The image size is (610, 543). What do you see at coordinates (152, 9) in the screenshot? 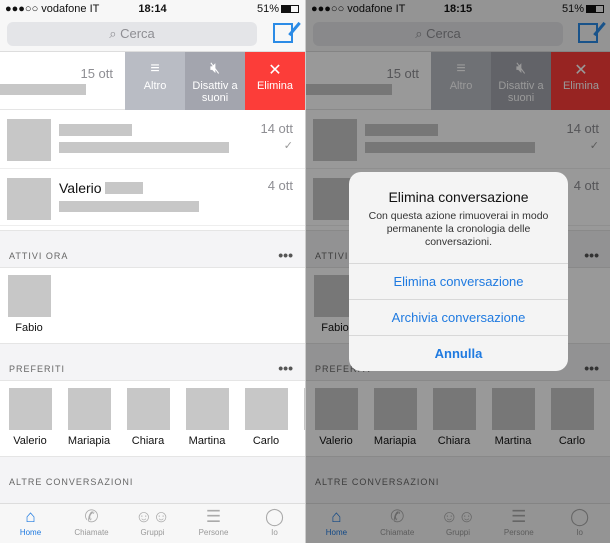
I see `status-bar: ●●●○○ vodafone IT 18:14 51%` at bounding box center [152, 9].